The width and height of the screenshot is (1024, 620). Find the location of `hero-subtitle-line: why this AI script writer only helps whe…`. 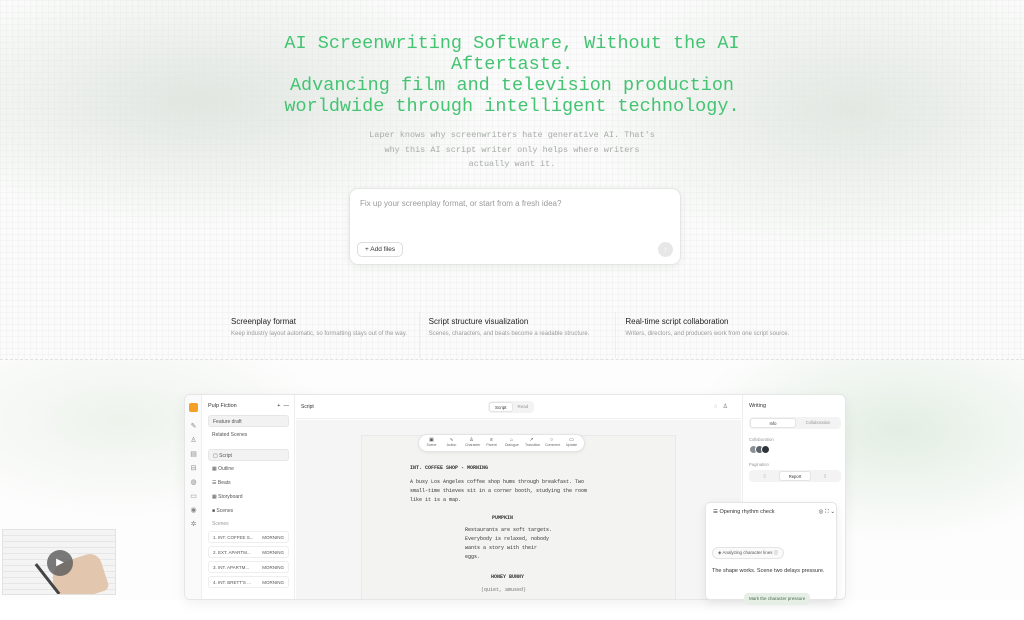

hero-subtitle-line: why this AI script writer only helps whe… is located at coordinates (512, 149).